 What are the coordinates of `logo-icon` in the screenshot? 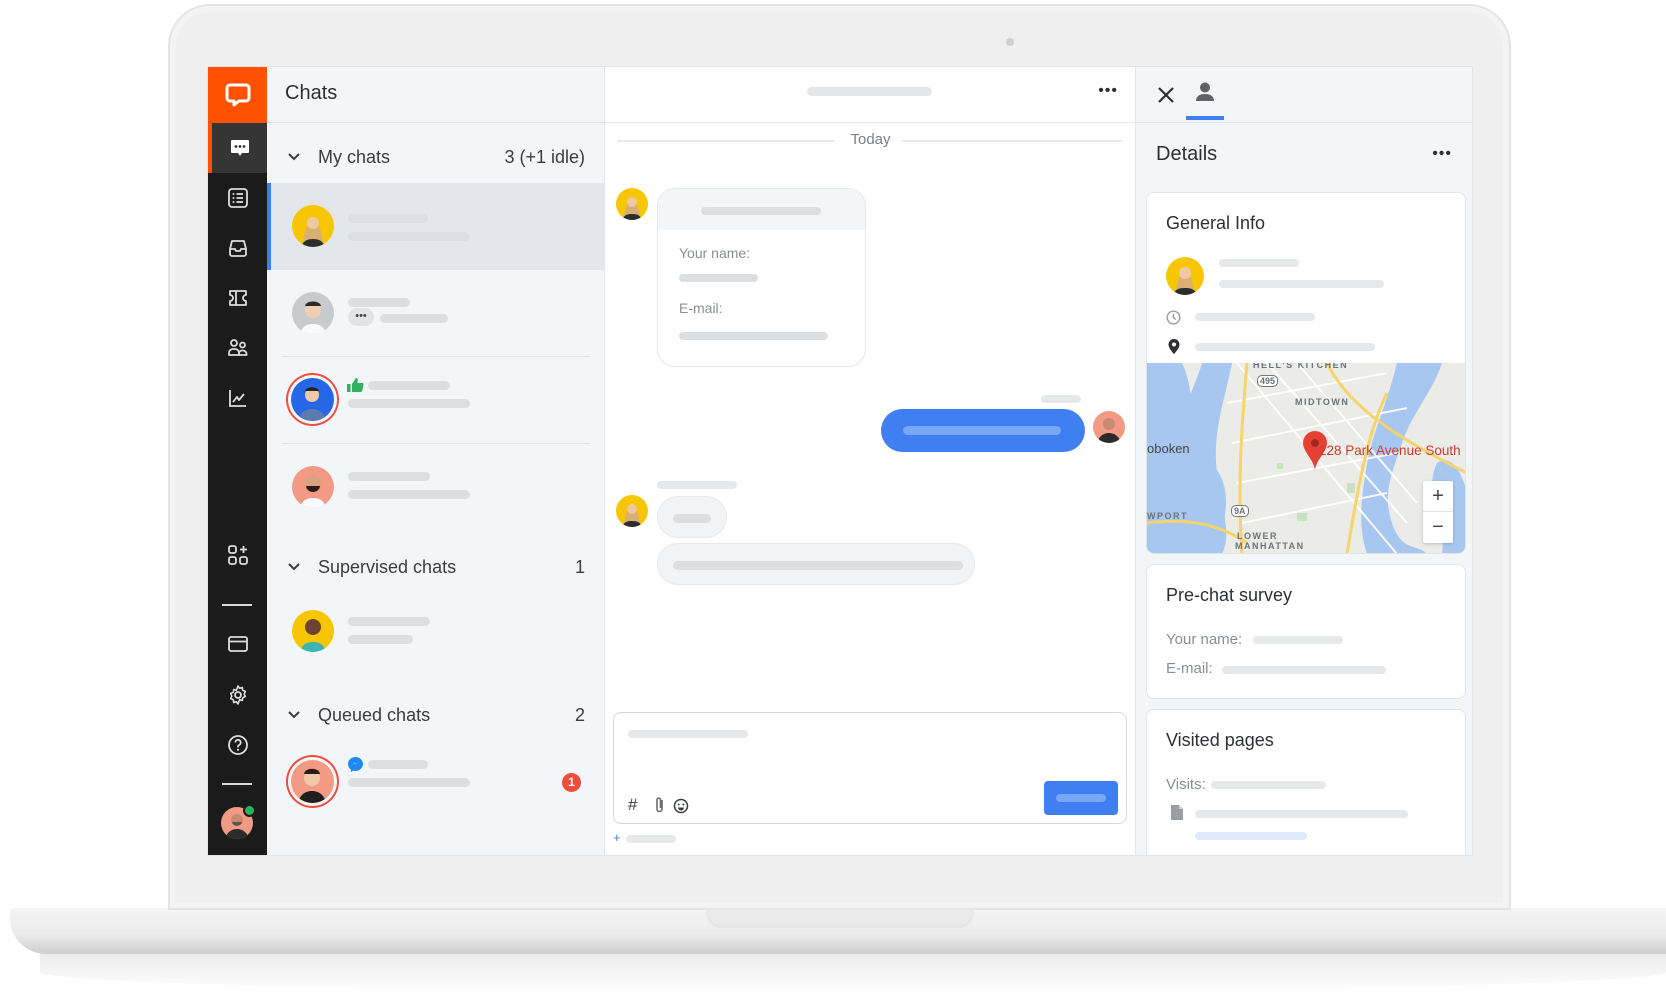 It's located at (237, 95).